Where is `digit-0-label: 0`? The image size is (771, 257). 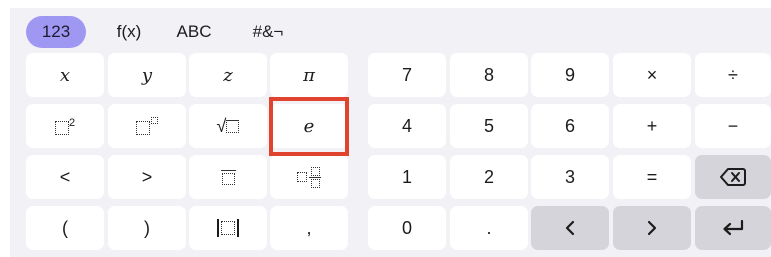 digit-0-label: 0 is located at coordinates (406, 227).